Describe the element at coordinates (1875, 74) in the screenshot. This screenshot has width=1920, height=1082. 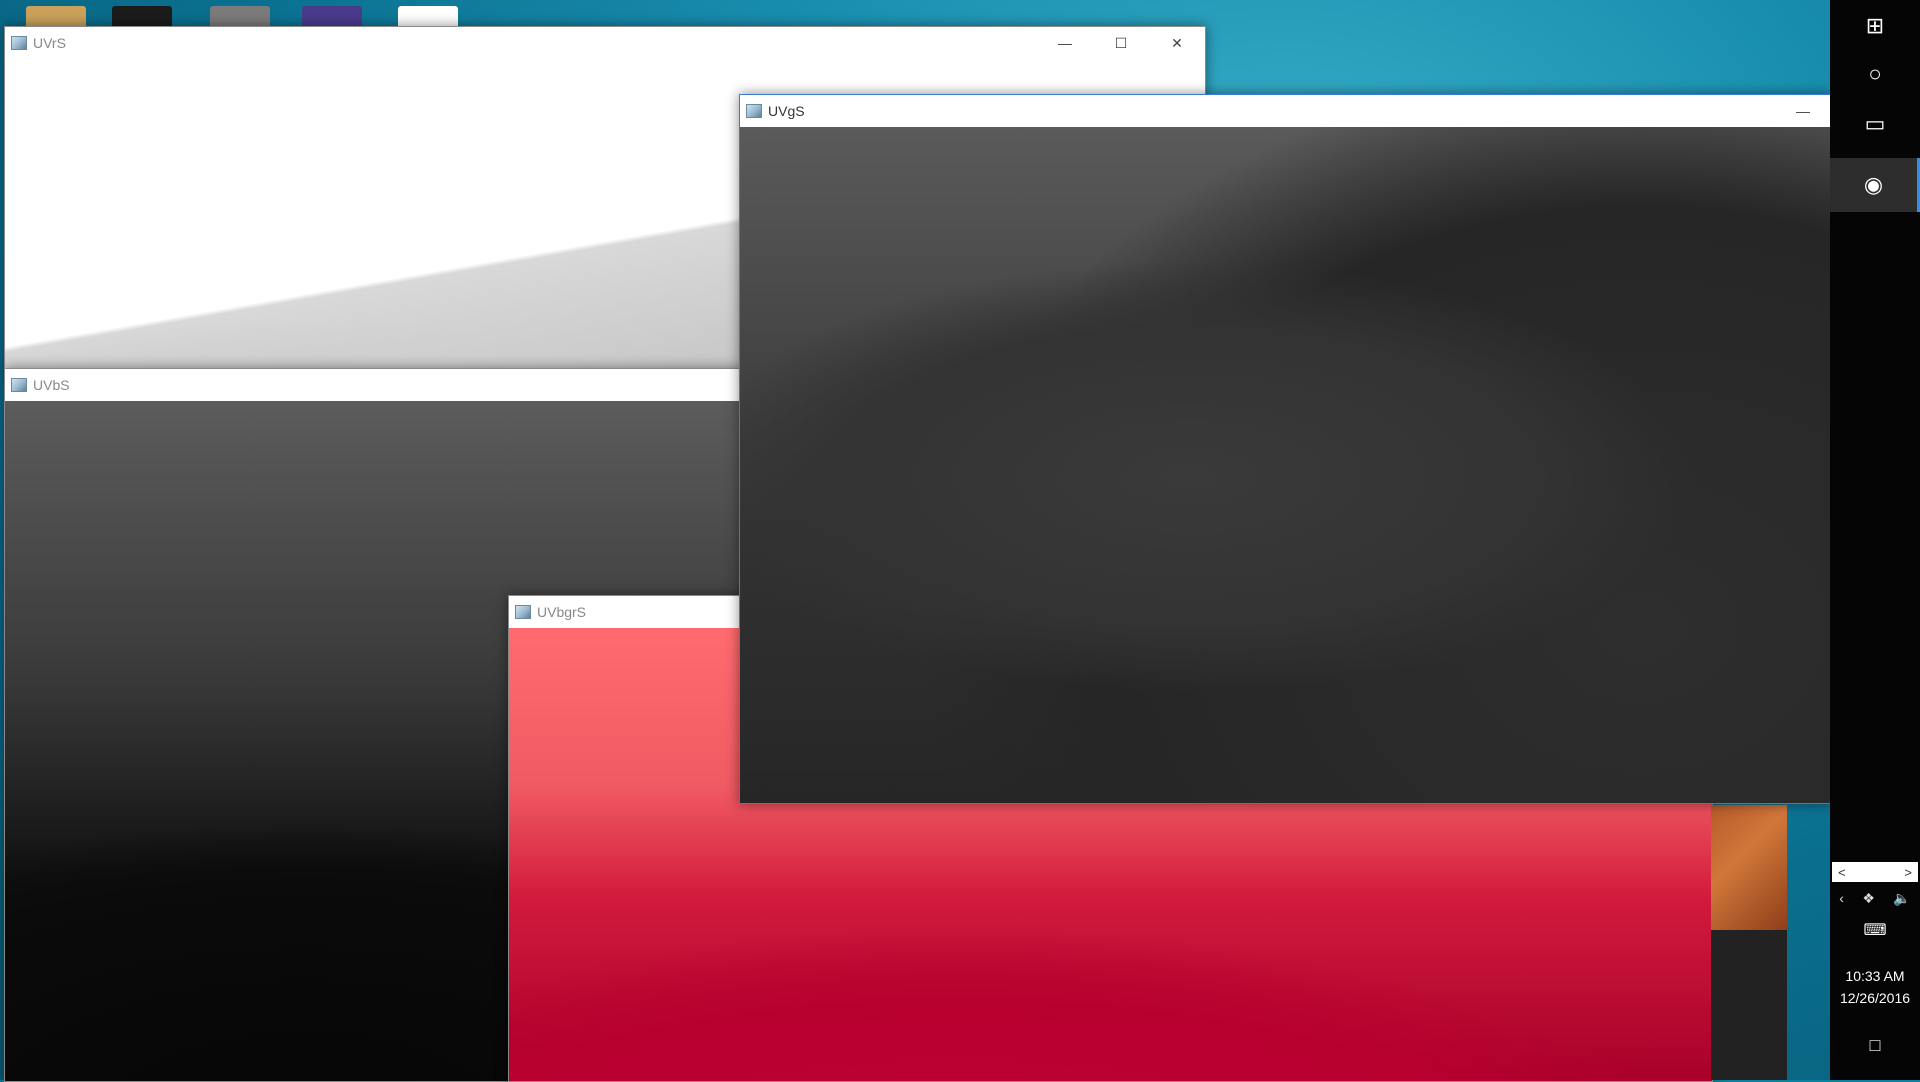
I see `cortana-icon: ○` at that location.